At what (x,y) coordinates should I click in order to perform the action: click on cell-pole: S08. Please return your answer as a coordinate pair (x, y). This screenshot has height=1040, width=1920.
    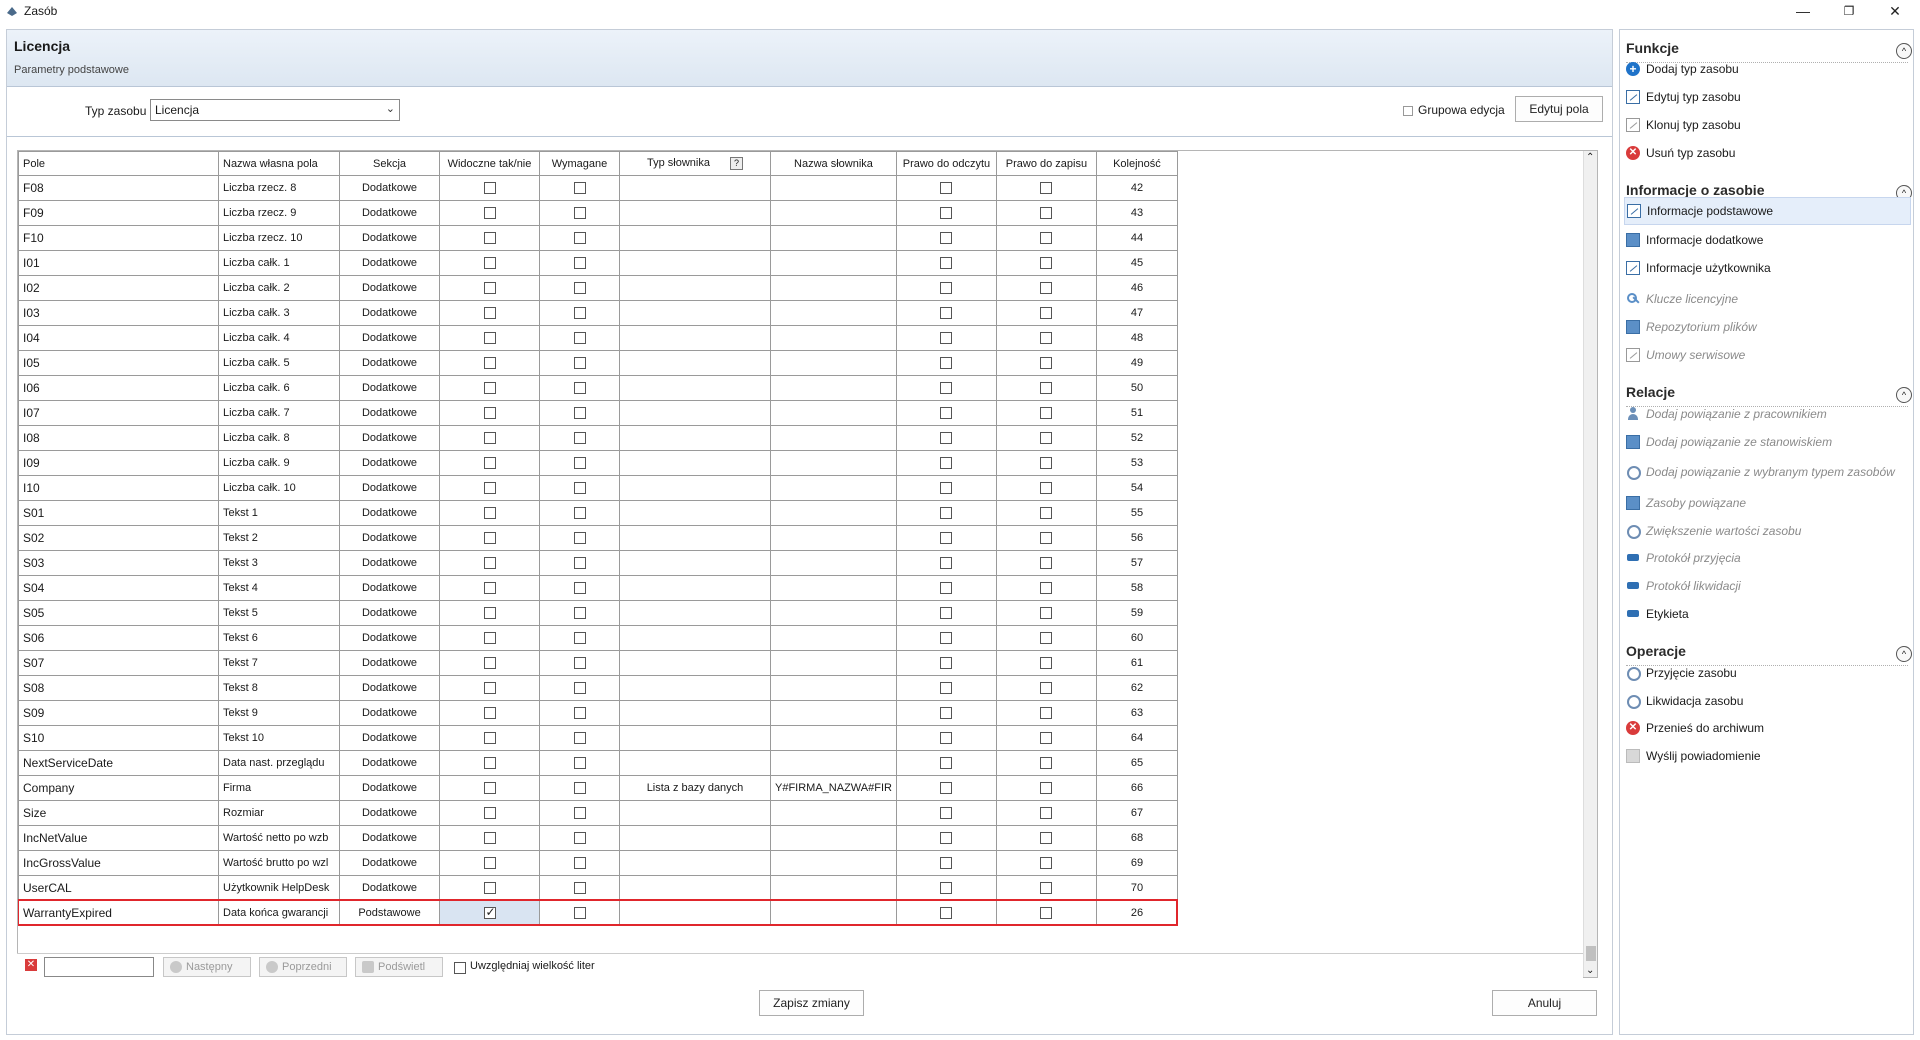
    Looking at the image, I should click on (118, 688).